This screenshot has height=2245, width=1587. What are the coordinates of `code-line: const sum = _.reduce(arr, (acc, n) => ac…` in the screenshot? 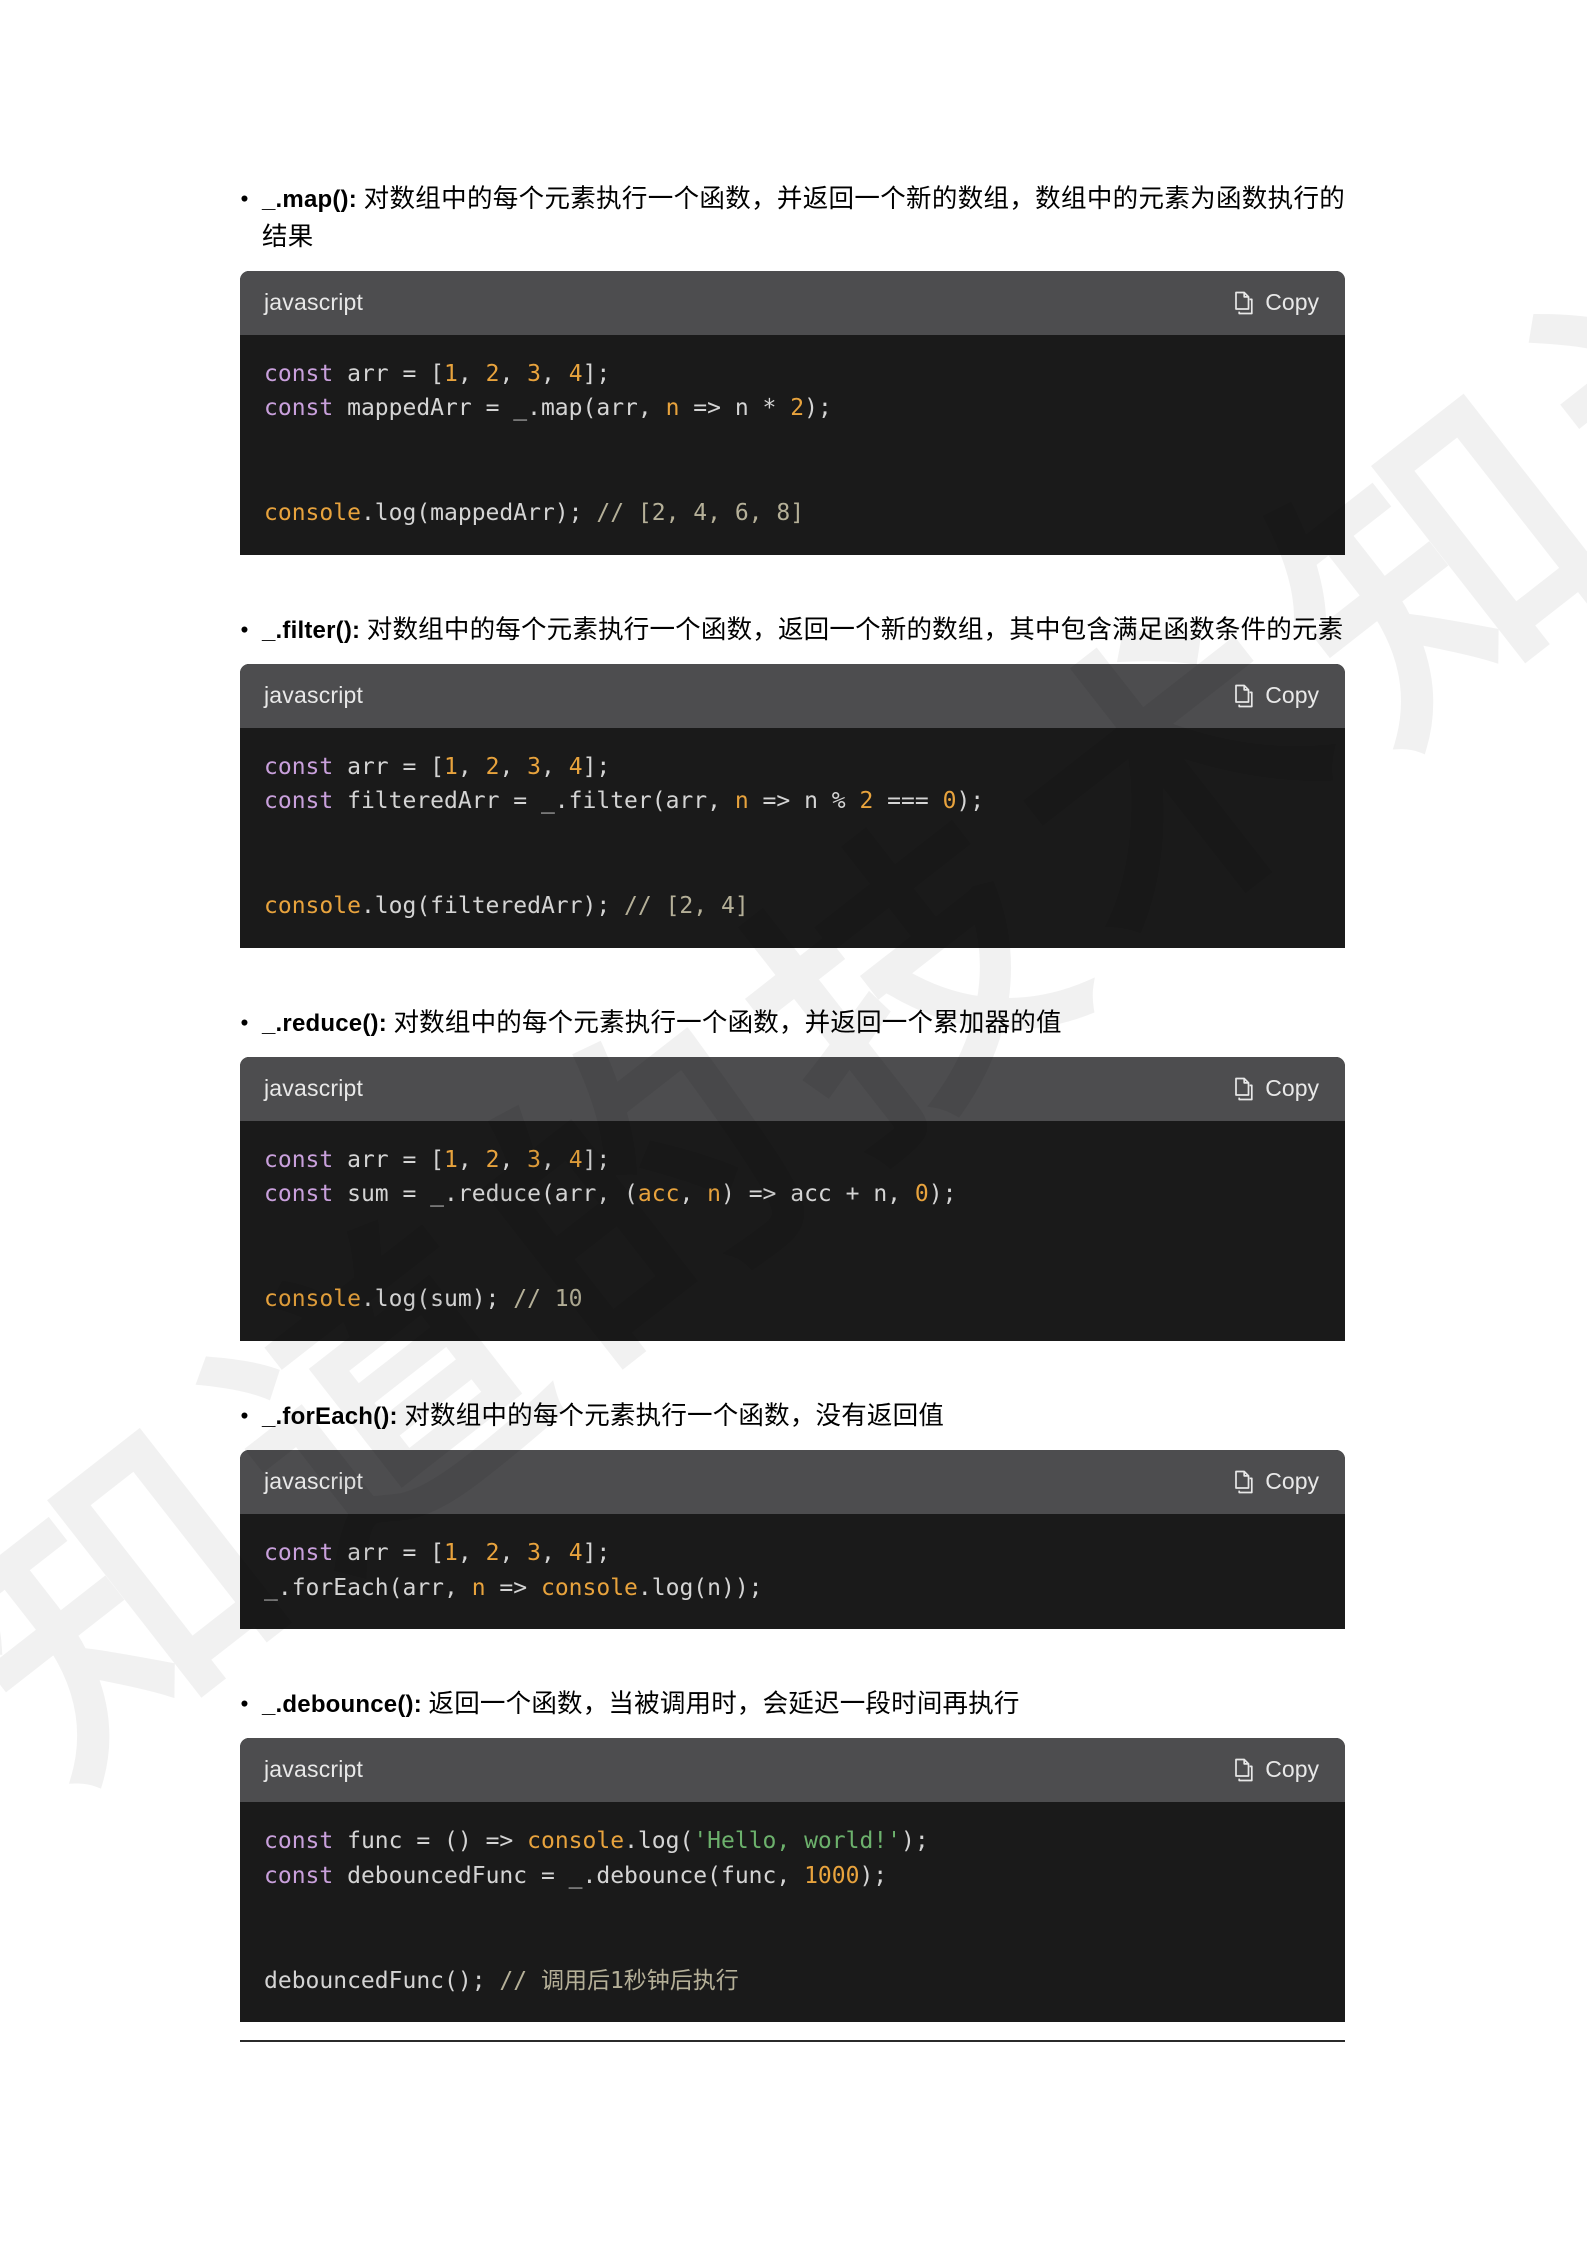 It's located at (610, 1194).